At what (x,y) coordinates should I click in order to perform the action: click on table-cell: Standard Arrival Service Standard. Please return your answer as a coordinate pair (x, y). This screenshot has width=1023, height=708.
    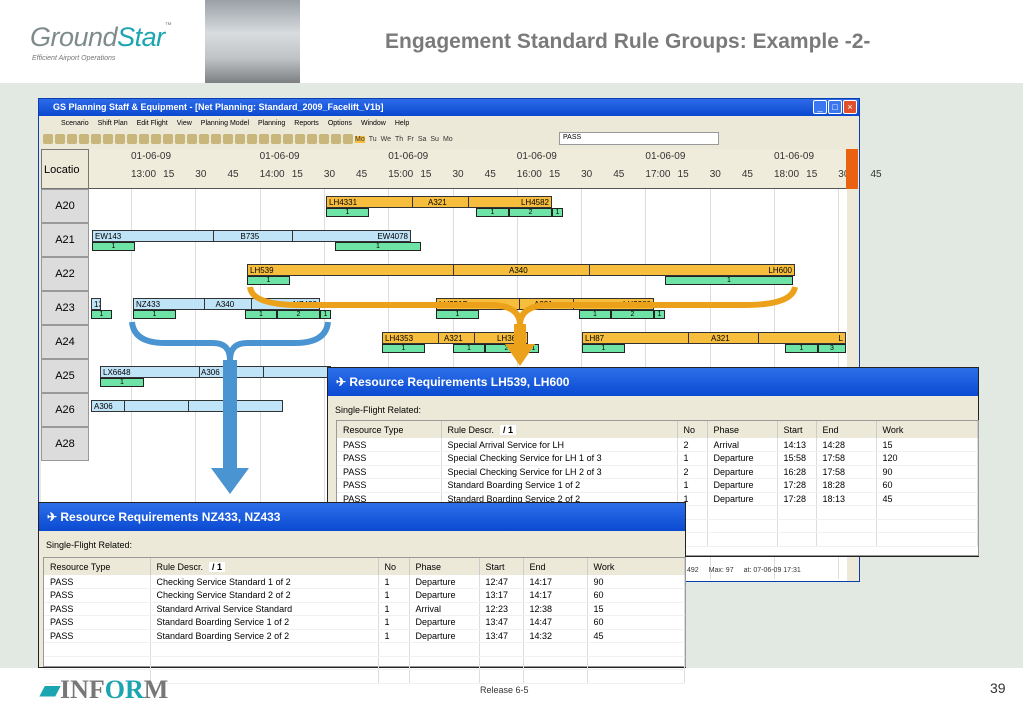
    Looking at the image, I should click on (264, 609).